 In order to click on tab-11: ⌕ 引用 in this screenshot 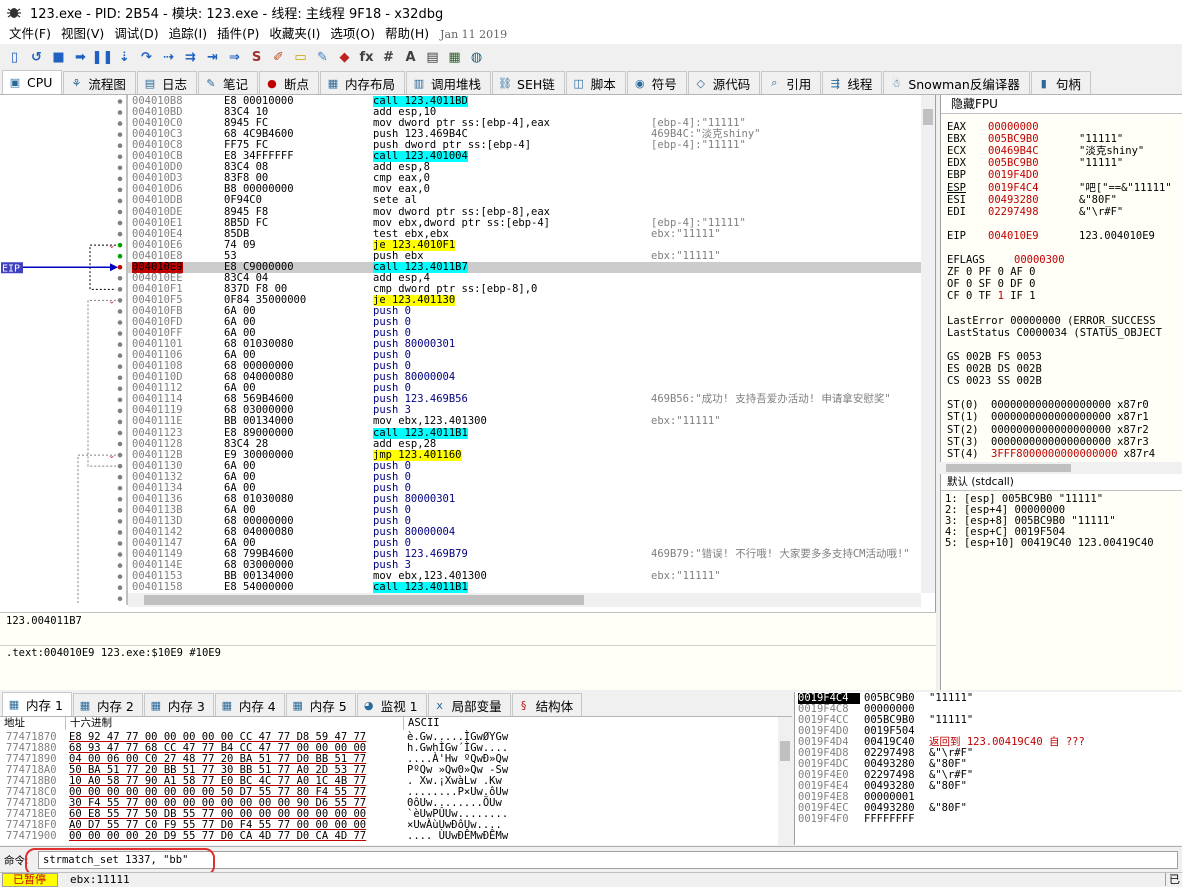, I will do `click(791, 82)`.